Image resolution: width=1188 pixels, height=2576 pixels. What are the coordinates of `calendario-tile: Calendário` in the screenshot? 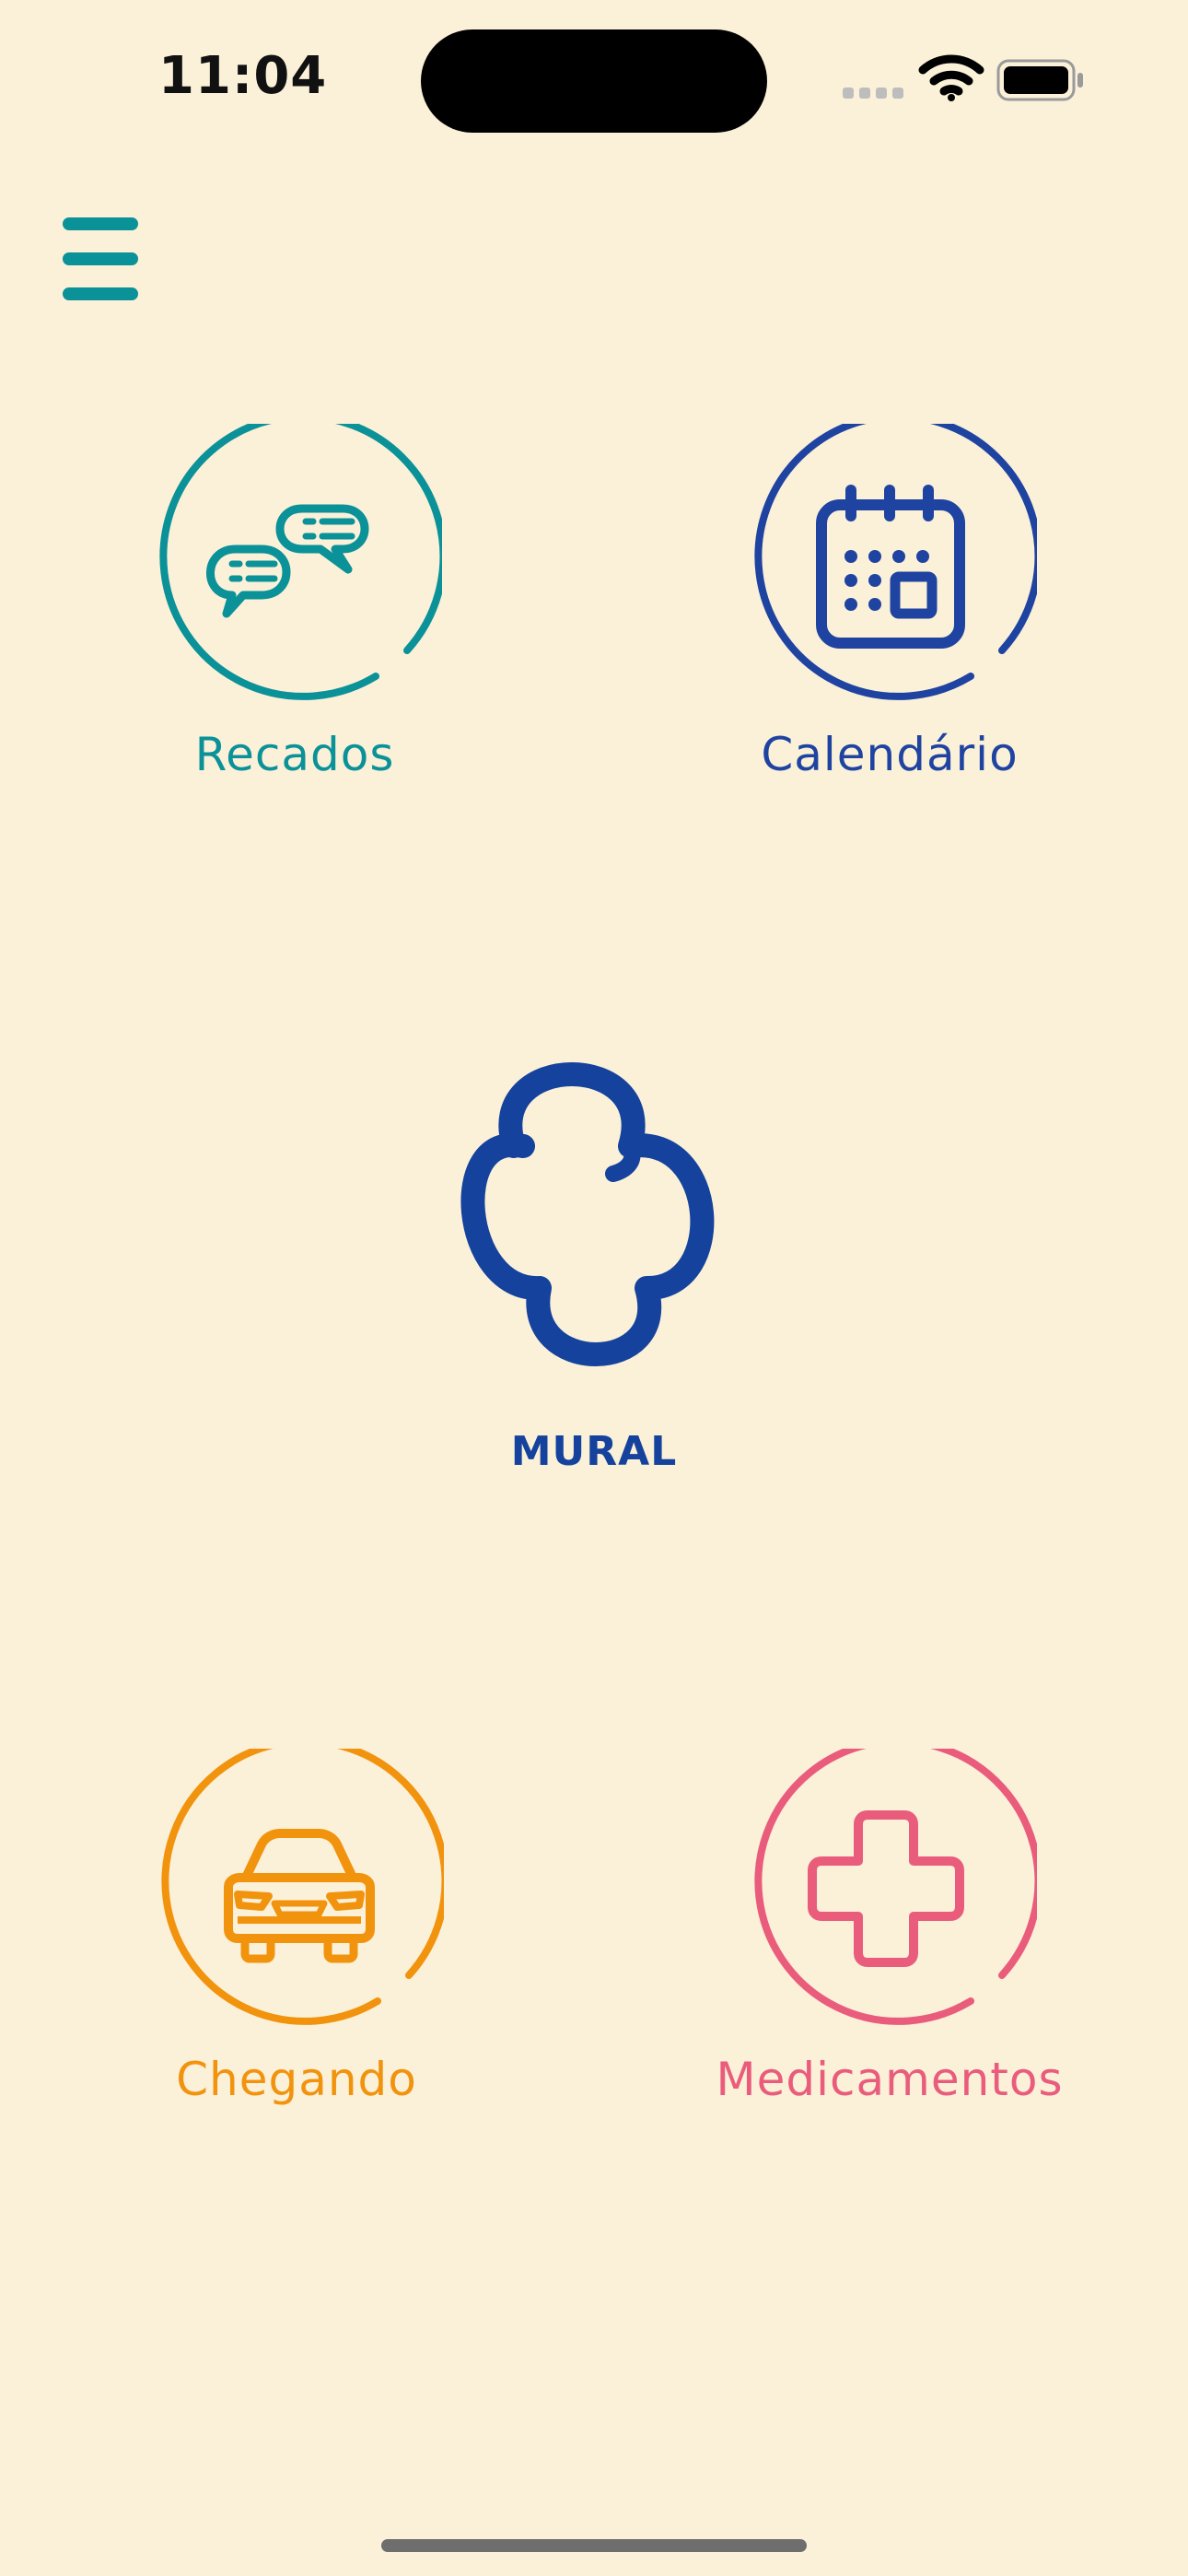 It's located at (892, 602).